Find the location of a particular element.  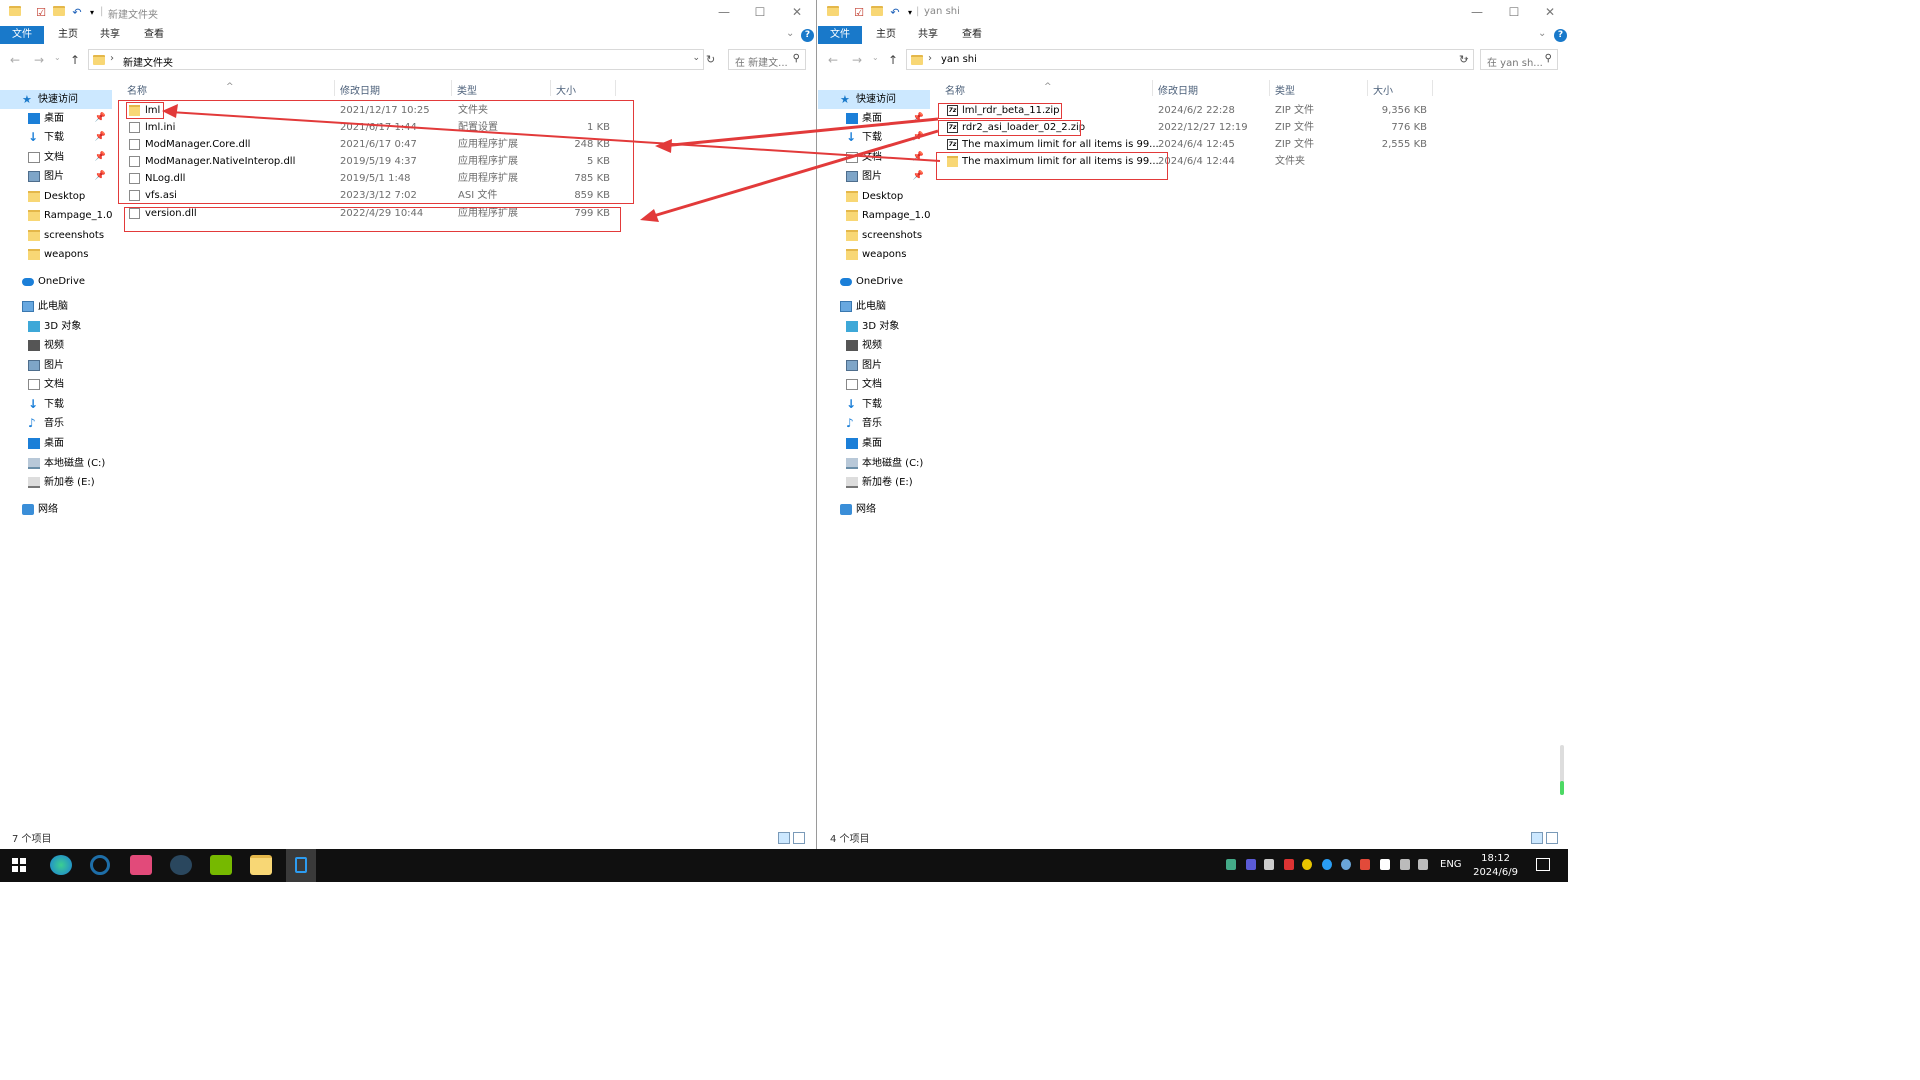

clock: 18:12 2024/6/9 is located at coordinates (1495, 866).